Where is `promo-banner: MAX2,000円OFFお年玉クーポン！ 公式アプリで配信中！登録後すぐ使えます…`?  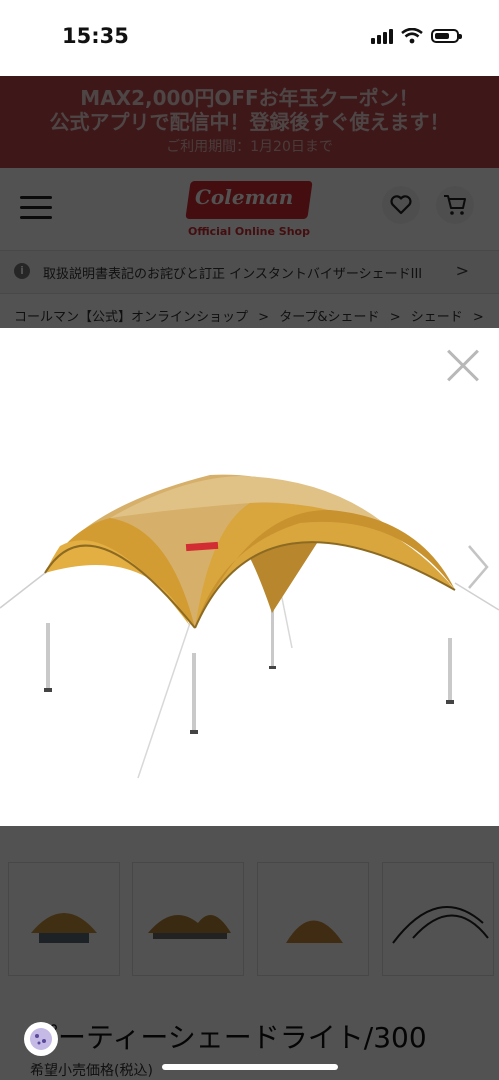
promo-banner: MAX2,000円OFFお年玉クーポン！ 公式アプリで配信中！登録後すぐ使えます… is located at coordinates (249, 122).